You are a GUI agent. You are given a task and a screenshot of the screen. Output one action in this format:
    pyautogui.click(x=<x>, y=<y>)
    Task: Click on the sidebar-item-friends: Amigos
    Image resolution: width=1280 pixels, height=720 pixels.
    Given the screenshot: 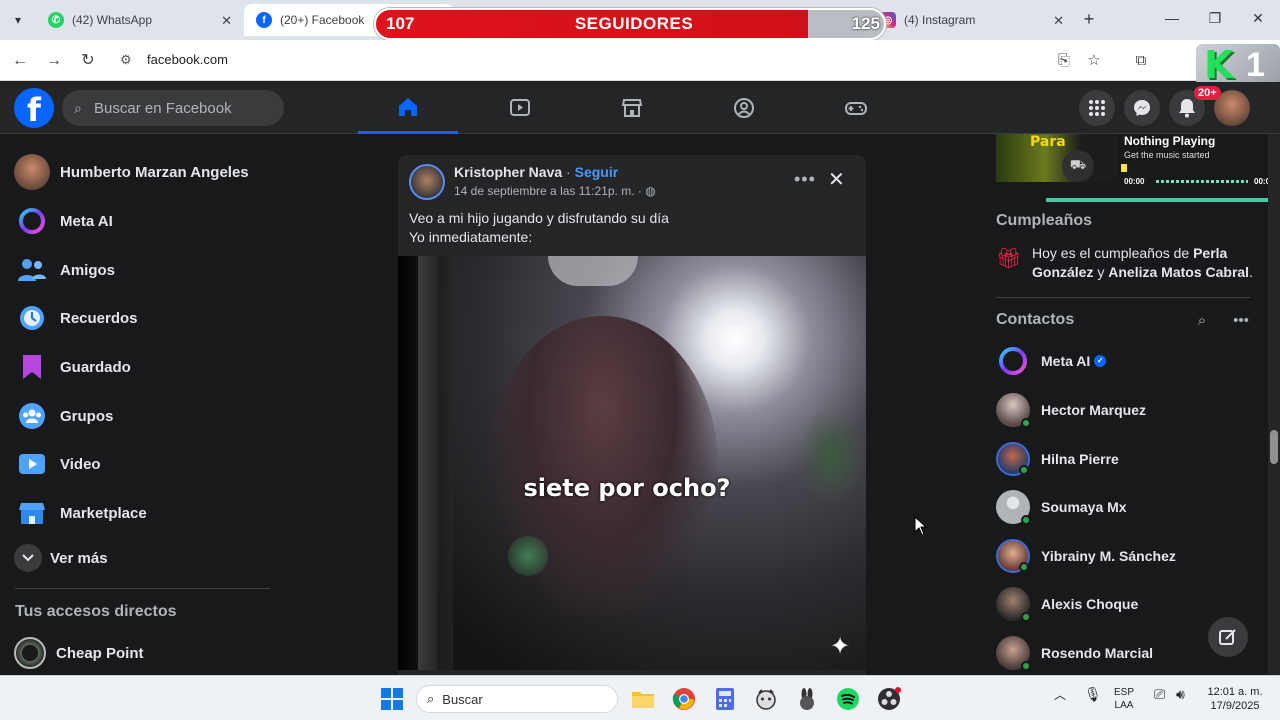 What is the action you would take?
    pyautogui.click(x=64, y=270)
    